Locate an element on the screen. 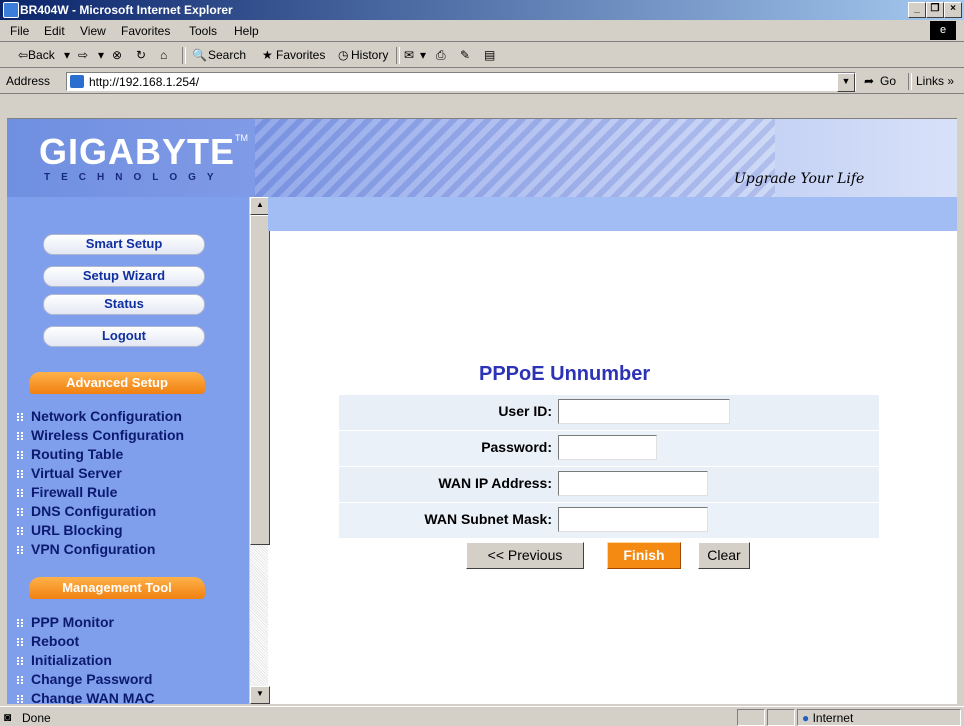 This screenshot has height=726, width=964. menu-view: View is located at coordinates (93, 31).